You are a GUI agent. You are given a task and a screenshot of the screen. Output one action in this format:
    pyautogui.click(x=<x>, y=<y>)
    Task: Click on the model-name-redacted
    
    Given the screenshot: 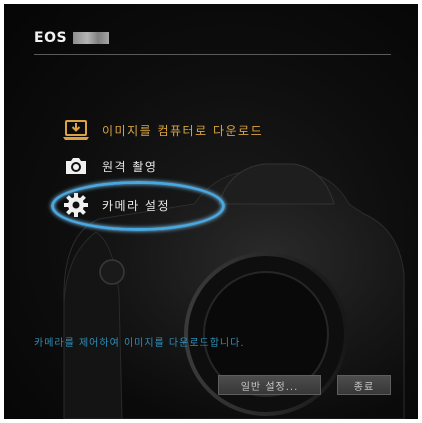 What is the action you would take?
    pyautogui.click(x=91, y=38)
    